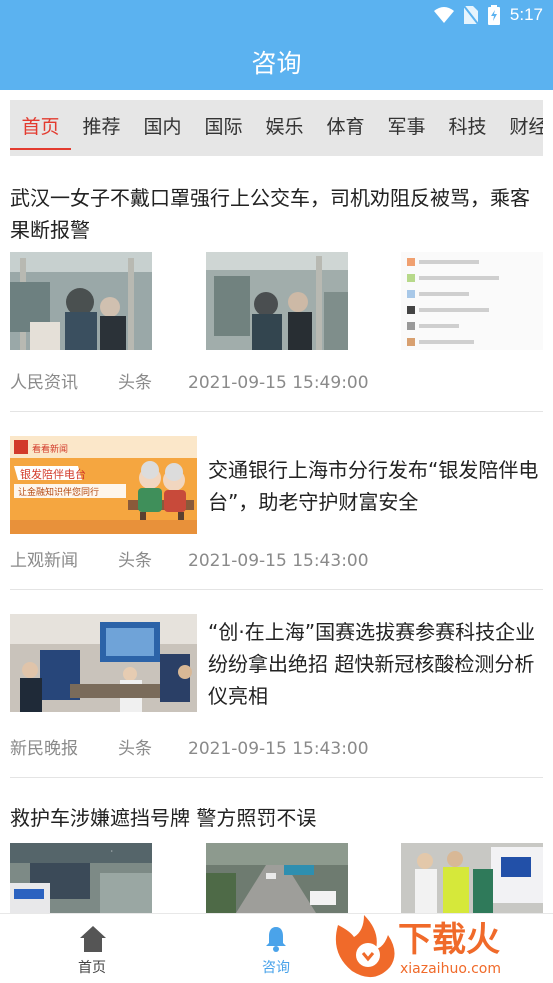  I want to click on tab-entertainment: 娱乐, so click(284, 128).